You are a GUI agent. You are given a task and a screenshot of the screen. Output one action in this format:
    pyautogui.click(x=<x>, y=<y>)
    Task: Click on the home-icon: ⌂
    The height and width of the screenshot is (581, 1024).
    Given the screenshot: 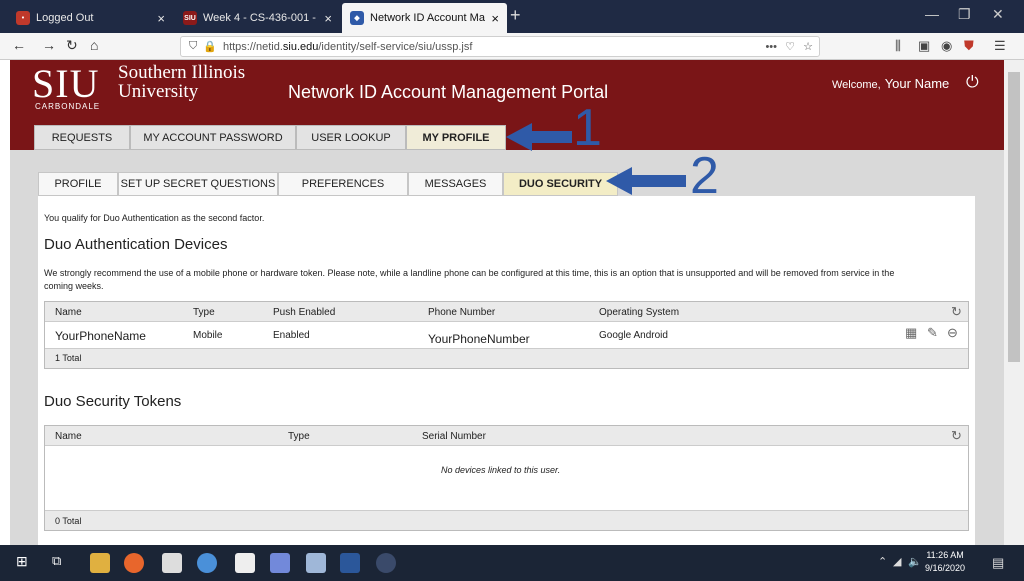 What is the action you would take?
    pyautogui.click(x=94, y=45)
    